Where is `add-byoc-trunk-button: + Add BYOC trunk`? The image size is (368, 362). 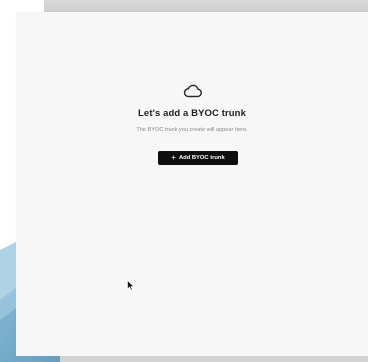 add-byoc-trunk-button: + Add BYOC trunk is located at coordinates (198, 158).